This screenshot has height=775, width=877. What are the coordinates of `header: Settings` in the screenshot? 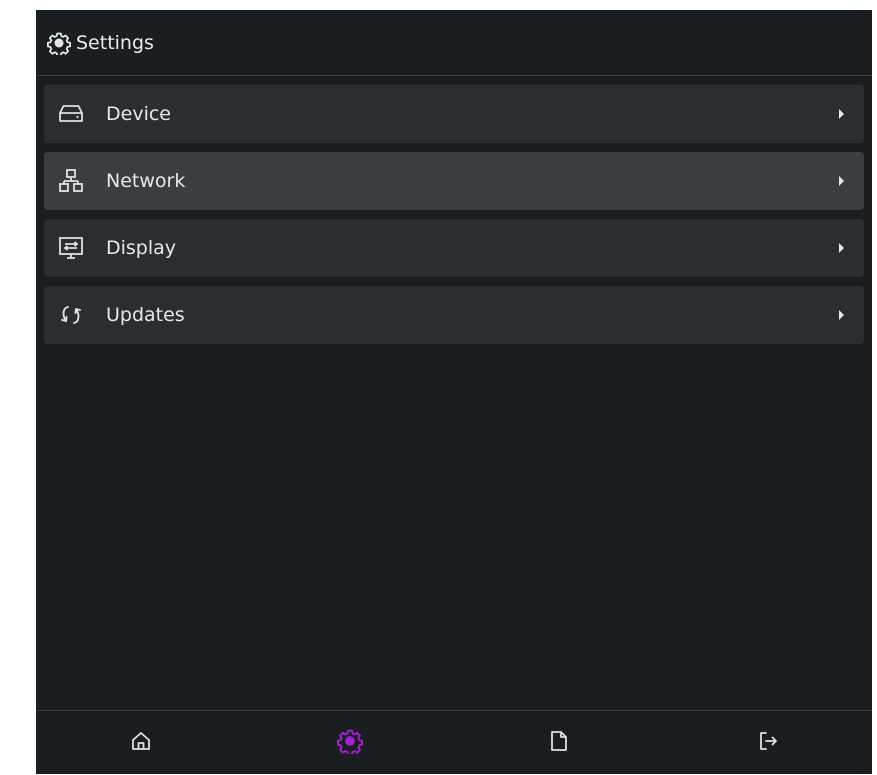 It's located at (454, 43).